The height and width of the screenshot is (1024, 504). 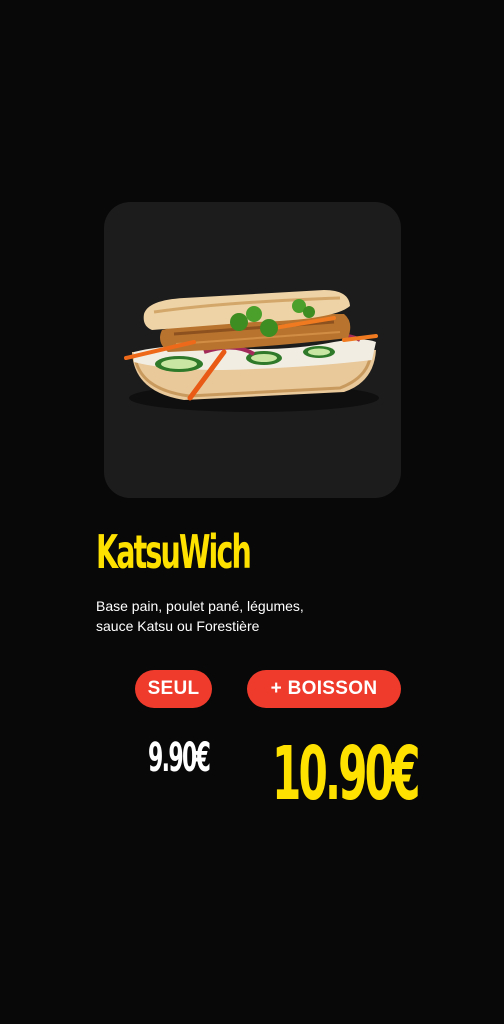 I want to click on sandwich-image, so click(x=251, y=351).